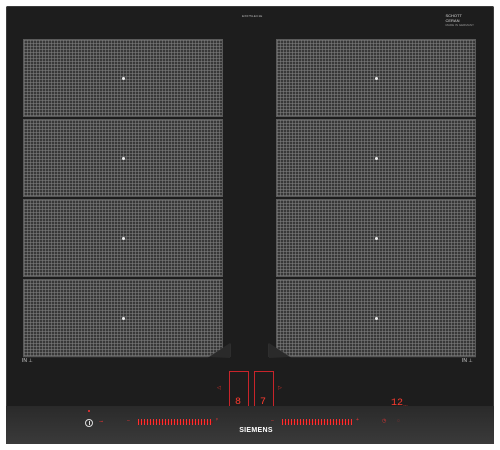 The width and height of the screenshot is (500, 450). Describe the element at coordinates (175, 422) in the screenshot. I see `power-slider-left` at that location.